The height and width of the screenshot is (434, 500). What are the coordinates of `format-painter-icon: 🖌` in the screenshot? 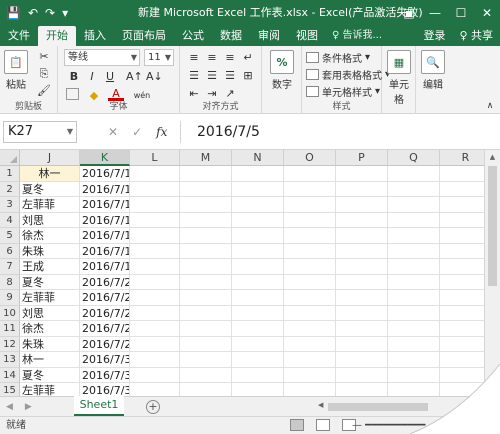 It's located at (44, 91).